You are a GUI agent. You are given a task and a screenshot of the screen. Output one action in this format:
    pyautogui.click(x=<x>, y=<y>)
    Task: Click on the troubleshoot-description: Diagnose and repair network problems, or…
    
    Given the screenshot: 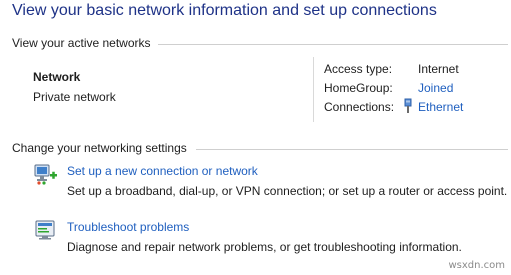 What is the action you would take?
    pyautogui.click(x=264, y=247)
    